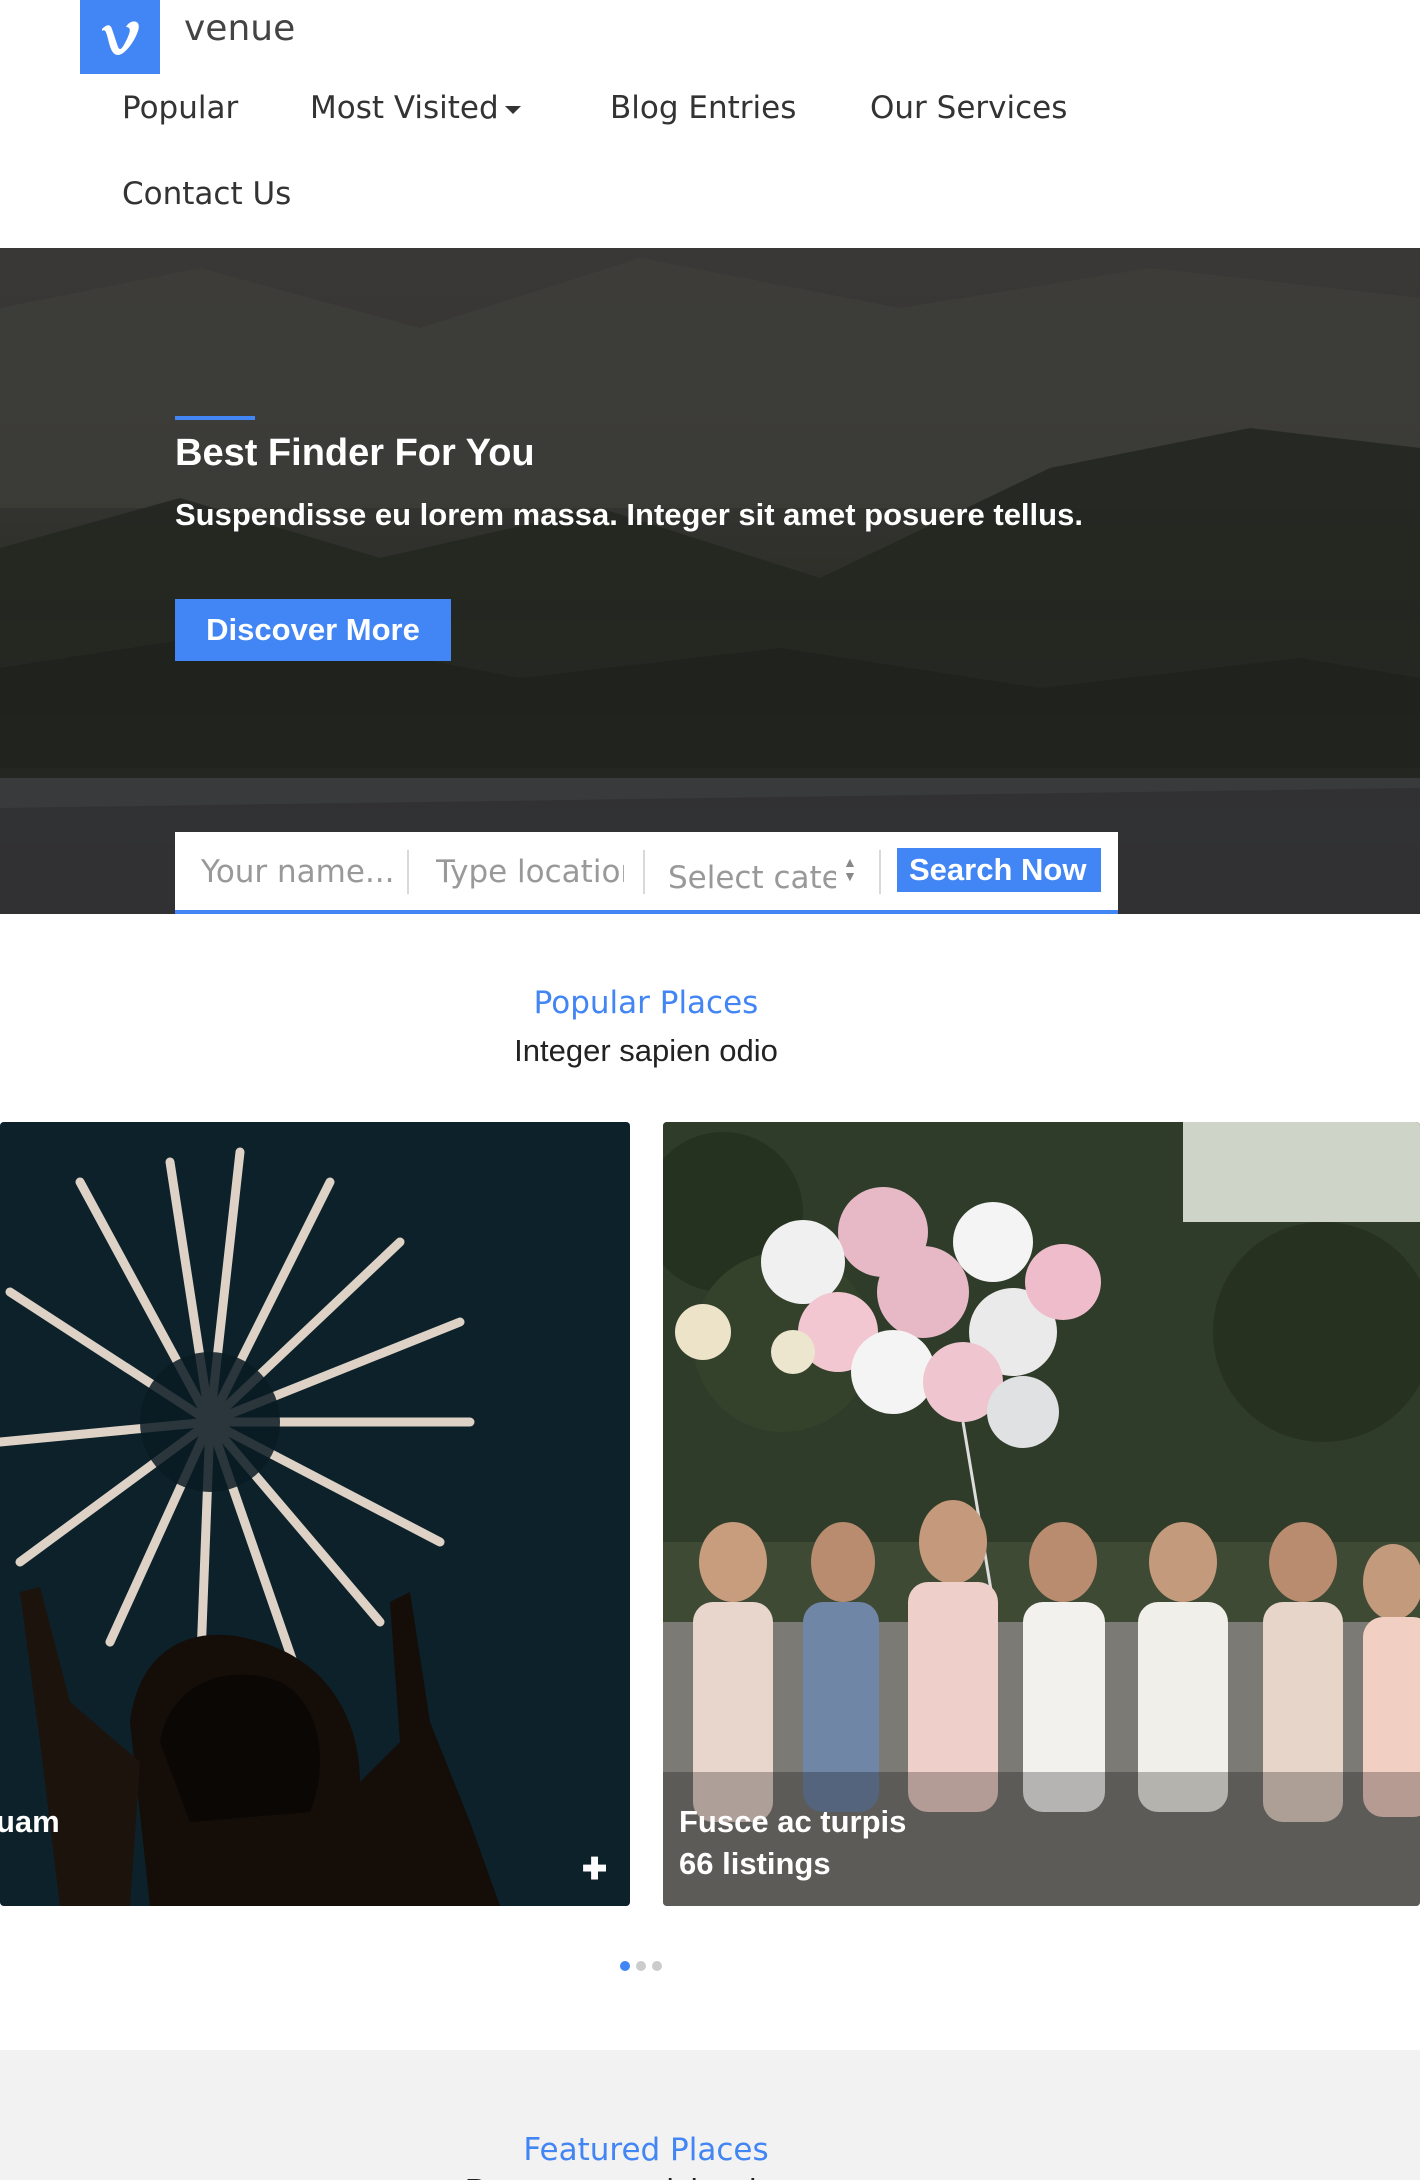 The width and height of the screenshot is (1420, 2180). Describe the element at coordinates (646, 2150) in the screenshot. I see `featured-places-label: Featured Places` at that location.